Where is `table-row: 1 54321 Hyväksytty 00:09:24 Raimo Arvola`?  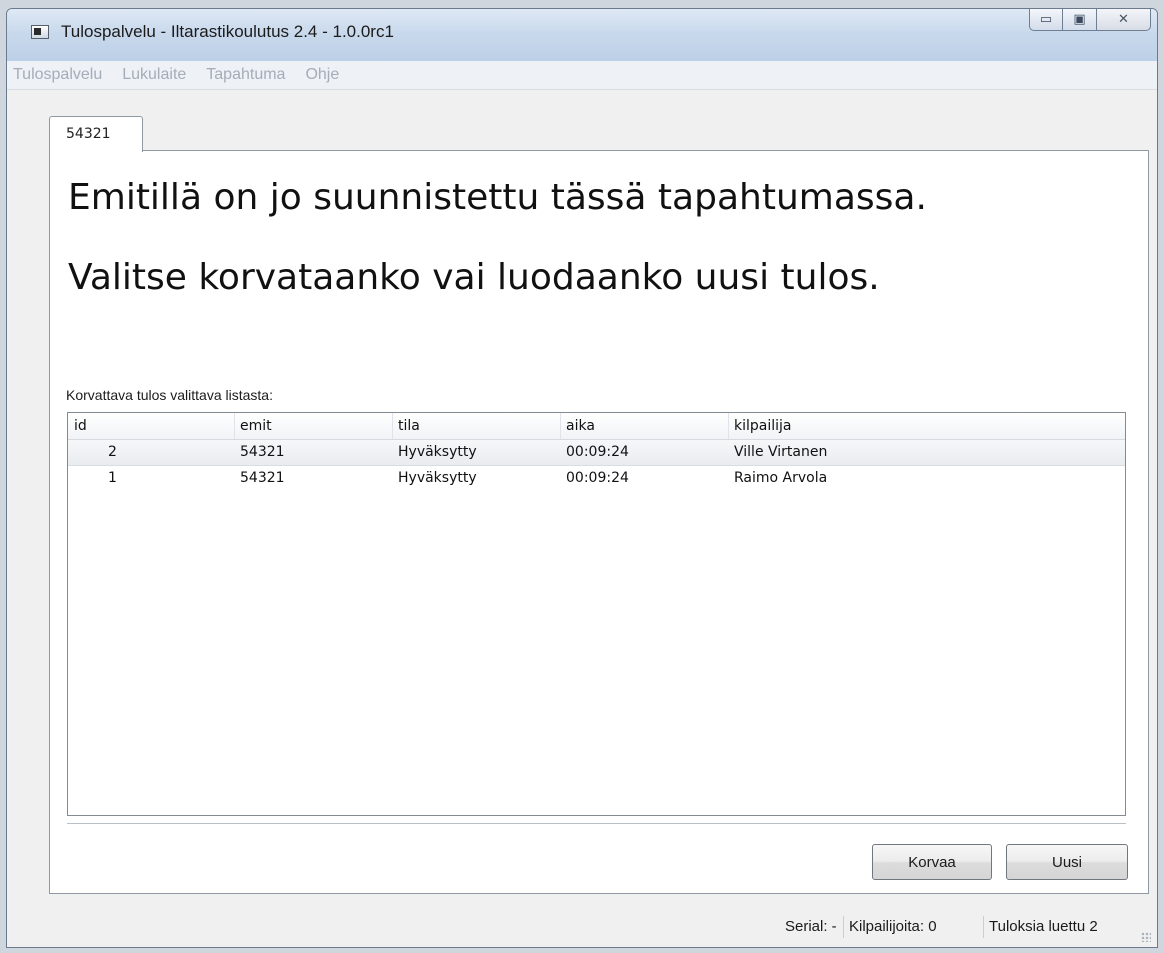 table-row: 1 54321 Hyväksytty 00:09:24 Raimo Arvola is located at coordinates (596, 478).